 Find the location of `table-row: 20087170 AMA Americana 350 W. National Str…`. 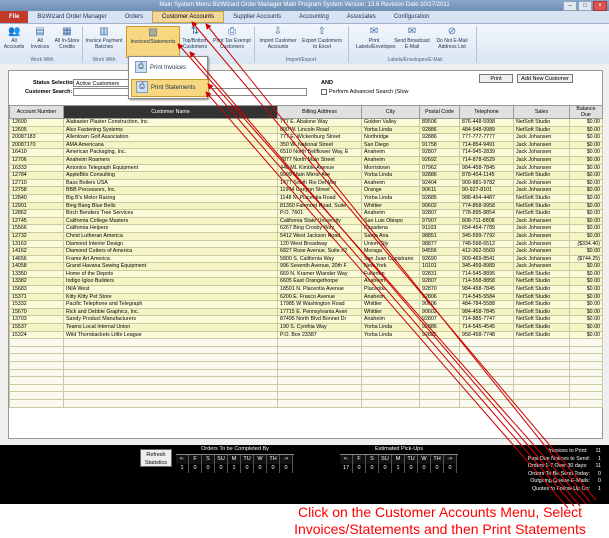

table-row: 20087170 AMA Americana 350 W. National Str… is located at coordinates (306, 145).